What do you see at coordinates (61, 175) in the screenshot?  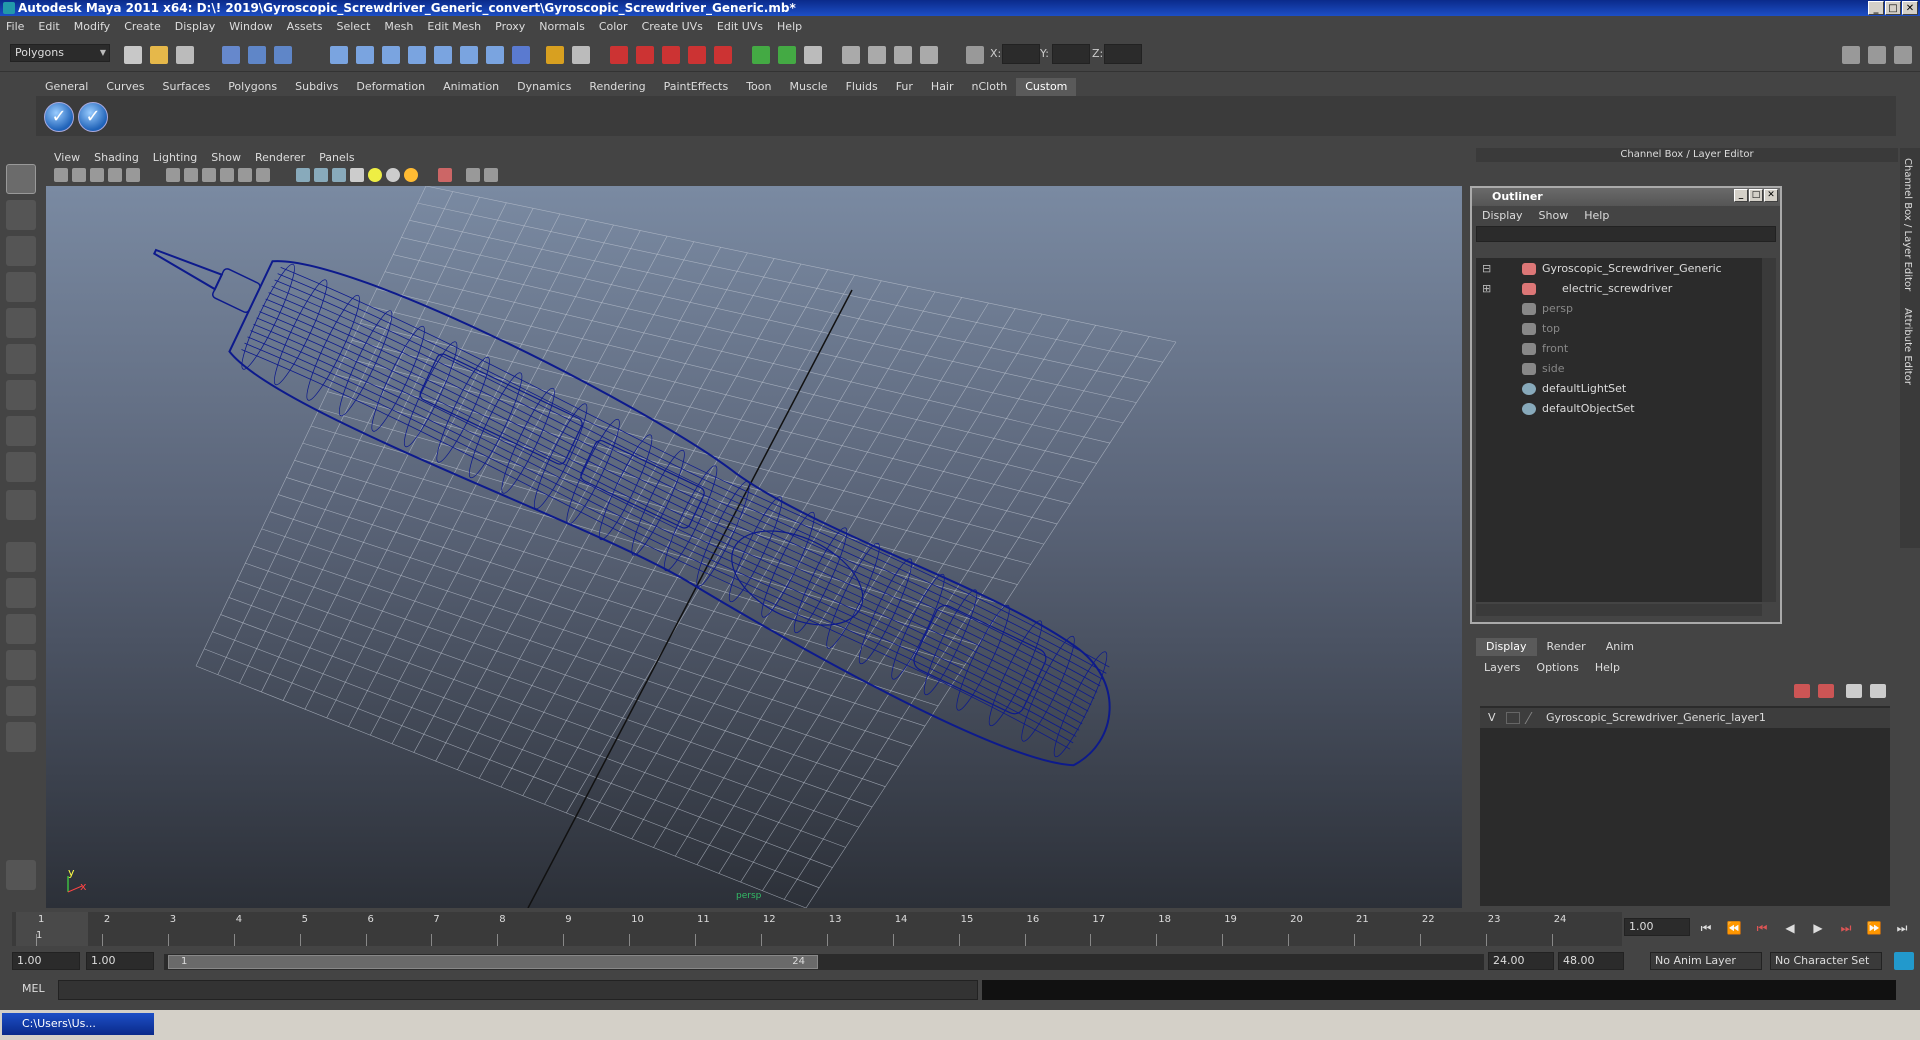 I see `camera-select-icon` at bounding box center [61, 175].